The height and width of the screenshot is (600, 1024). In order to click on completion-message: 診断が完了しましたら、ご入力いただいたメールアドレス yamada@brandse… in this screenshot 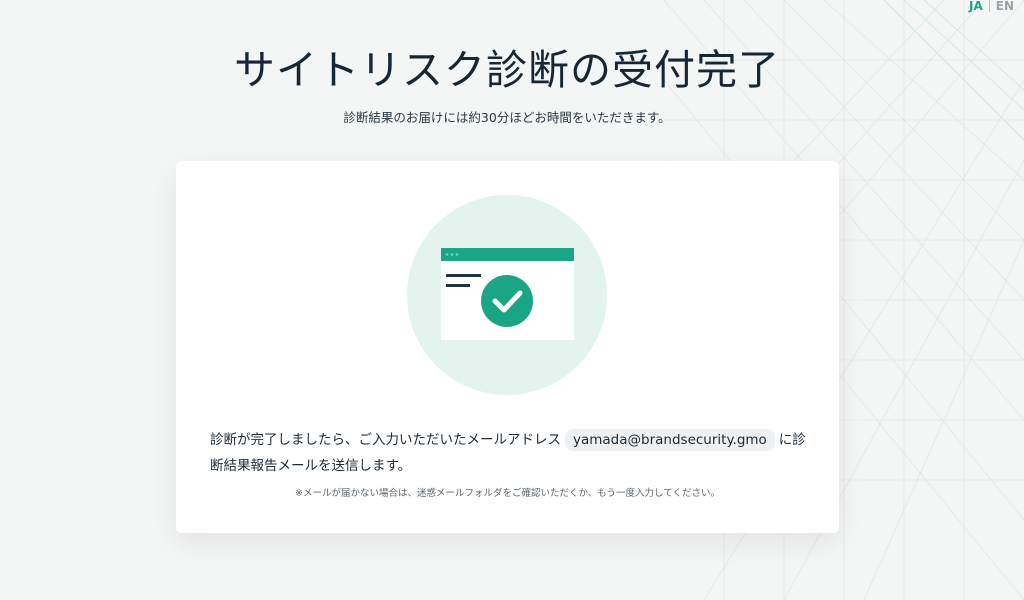, I will do `click(510, 453)`.